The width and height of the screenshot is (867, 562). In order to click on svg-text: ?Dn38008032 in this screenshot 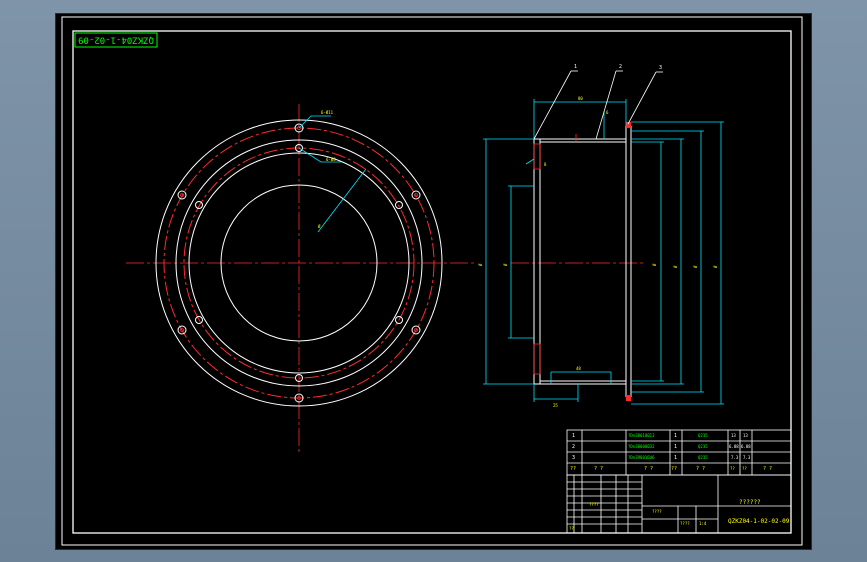, I will do `click(641, 446)`.